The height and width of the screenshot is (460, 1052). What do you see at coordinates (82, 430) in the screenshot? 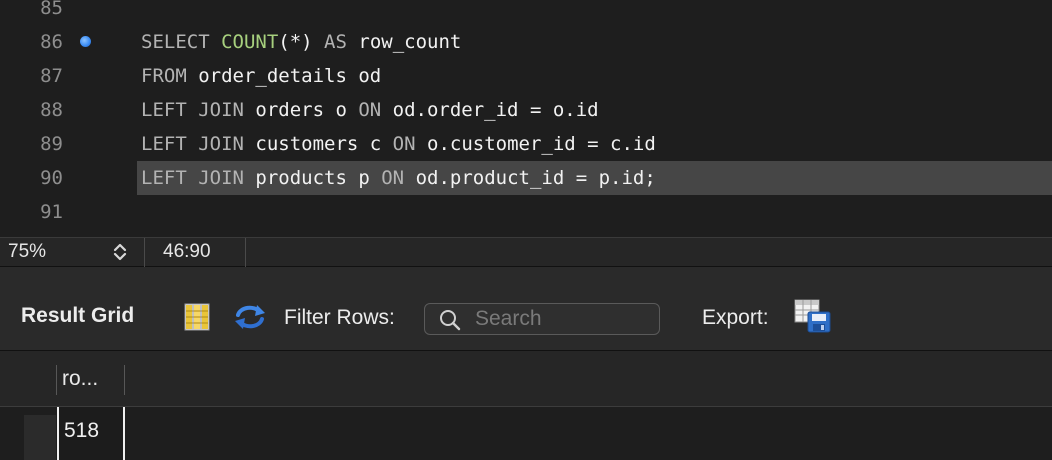
I see `cell-value: 518` at bounding box center [82, 430].